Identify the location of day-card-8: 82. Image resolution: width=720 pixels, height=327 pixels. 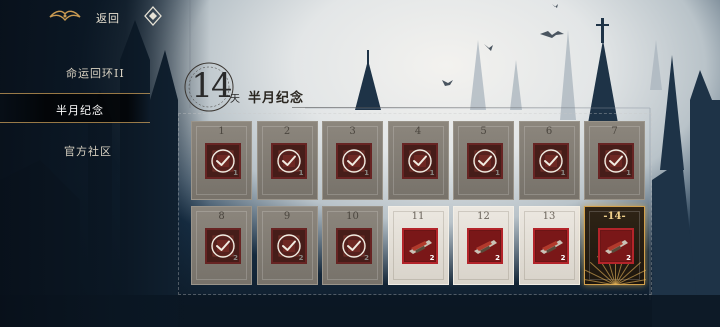
(221, 245).